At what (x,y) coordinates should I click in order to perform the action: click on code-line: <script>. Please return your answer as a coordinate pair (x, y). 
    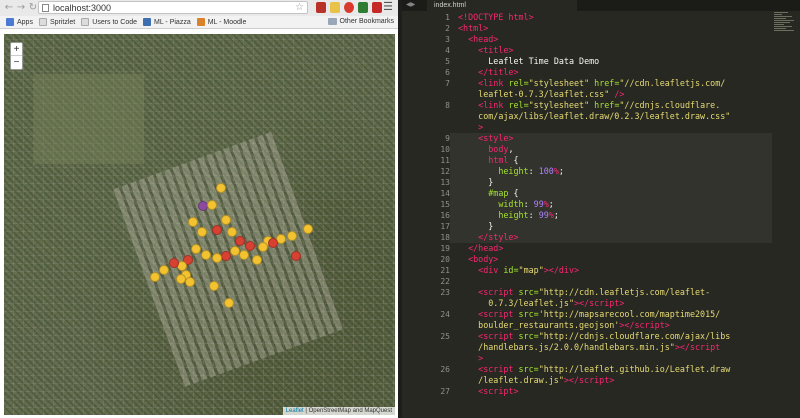
    Looking at the image, I should click on (488, 391).